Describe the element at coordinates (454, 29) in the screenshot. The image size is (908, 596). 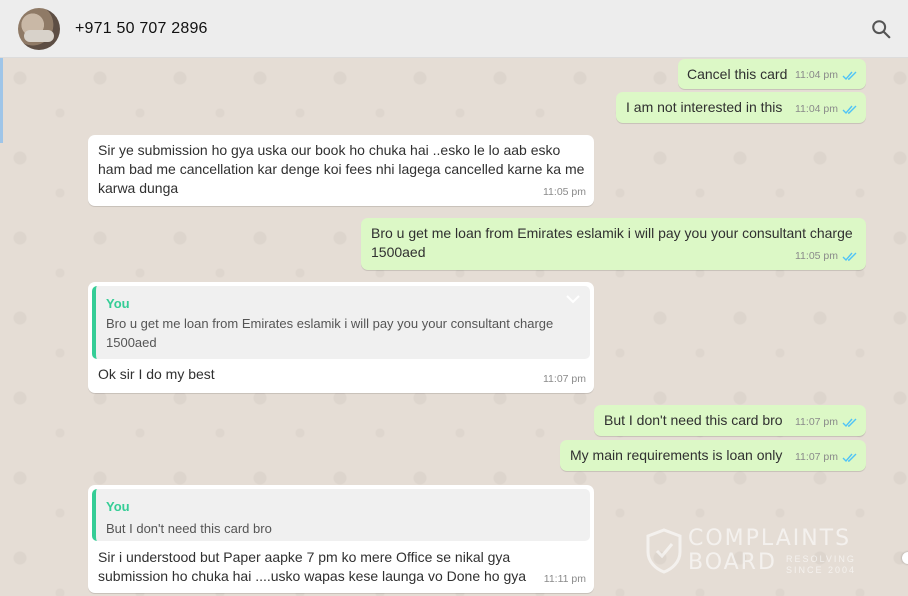
I see `chat-header: +971 50 707 2896` at that location.